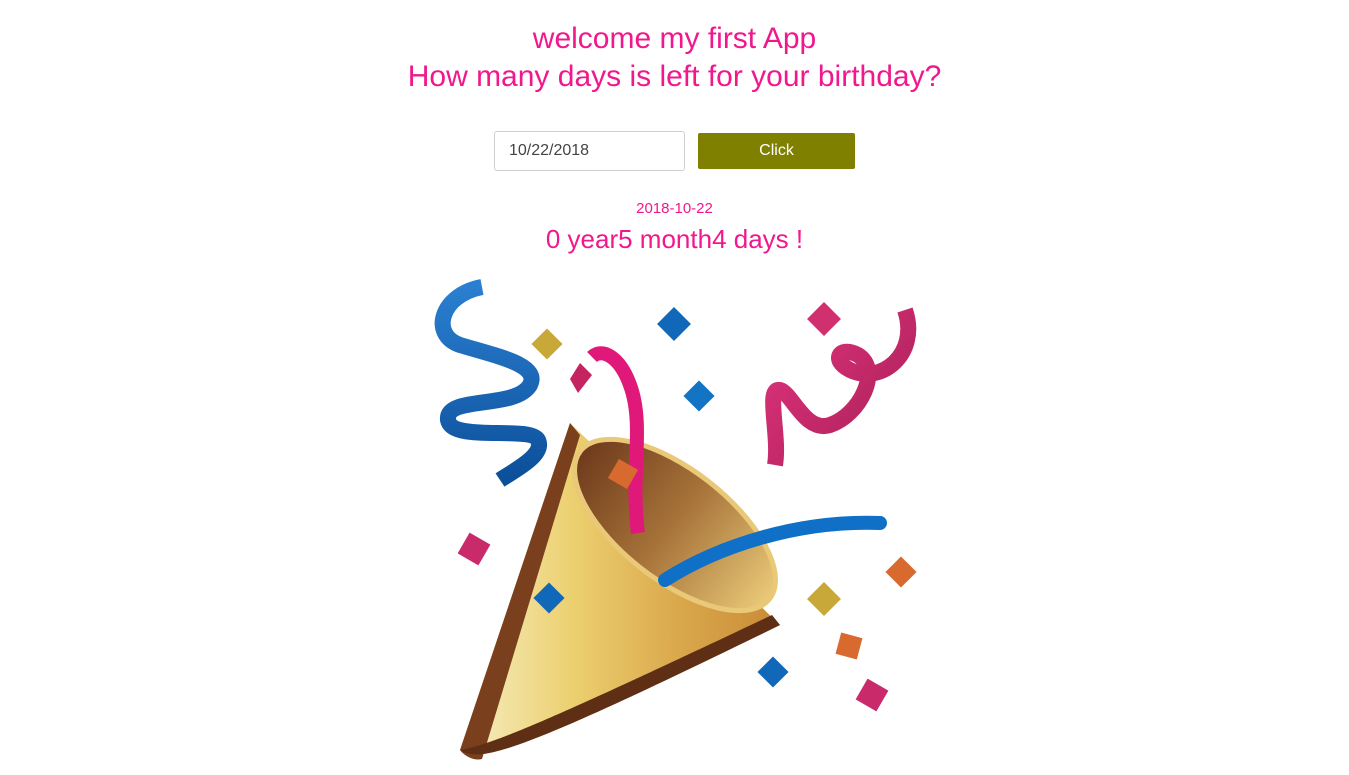 The width and height of the screenshot is (1349, 775). What do you see at coordinates (776, 151) in the screenshot?
I see `click-button: Click` at bounding box center [776, 151].